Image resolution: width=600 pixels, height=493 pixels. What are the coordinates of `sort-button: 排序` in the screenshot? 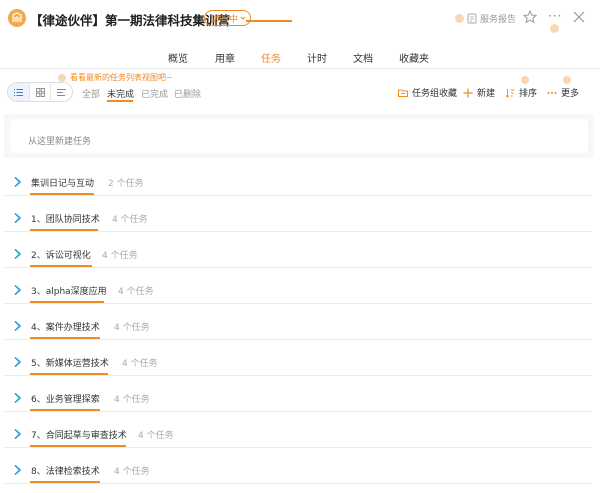 It's located at (521, 92).